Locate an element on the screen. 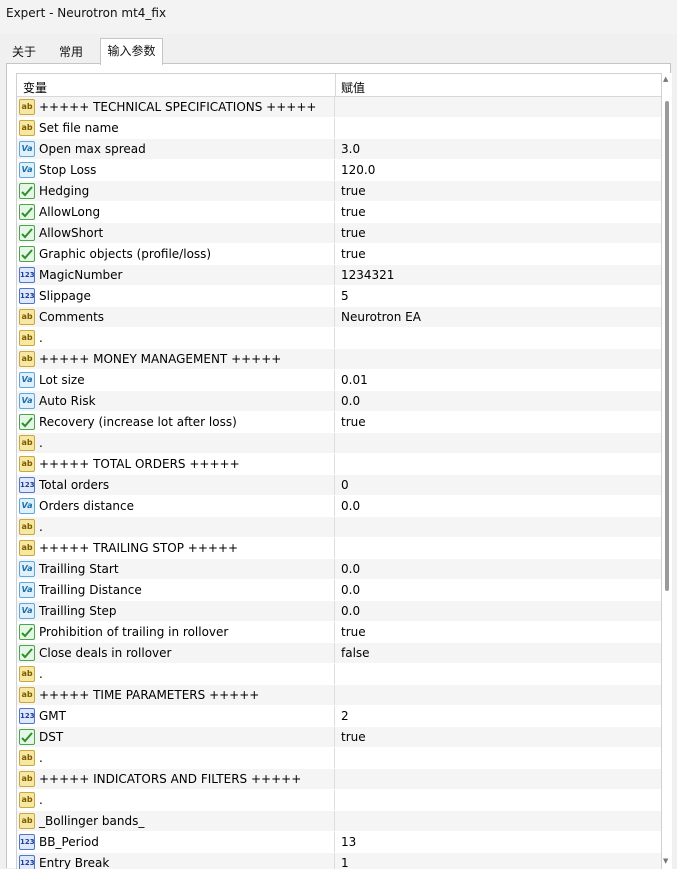 The width and height of the screenshot is (677, 869). table-row: Va Orders distance 0.0 is located at coordinates (339, 506).